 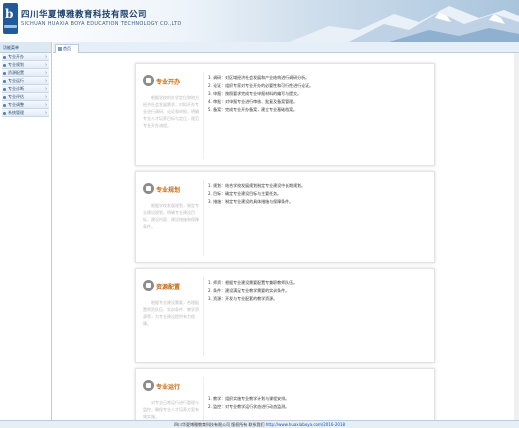 I want to click on sidebar-item-label: 专业评估, so click(x=16, y=96).